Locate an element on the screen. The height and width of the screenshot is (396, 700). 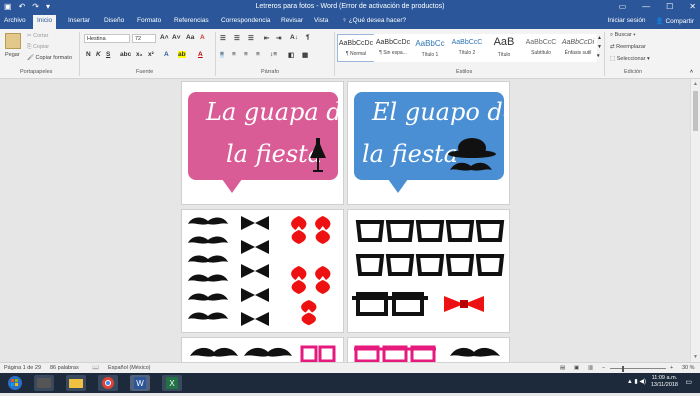
tab-revisar: Revisar is located at coordinates (292, 20).